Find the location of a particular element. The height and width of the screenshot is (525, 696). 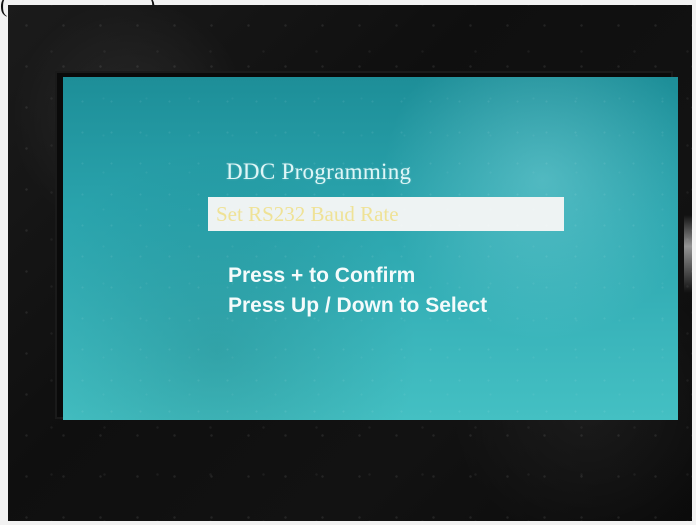

edge-reflection is located at coordinates (688, 254).